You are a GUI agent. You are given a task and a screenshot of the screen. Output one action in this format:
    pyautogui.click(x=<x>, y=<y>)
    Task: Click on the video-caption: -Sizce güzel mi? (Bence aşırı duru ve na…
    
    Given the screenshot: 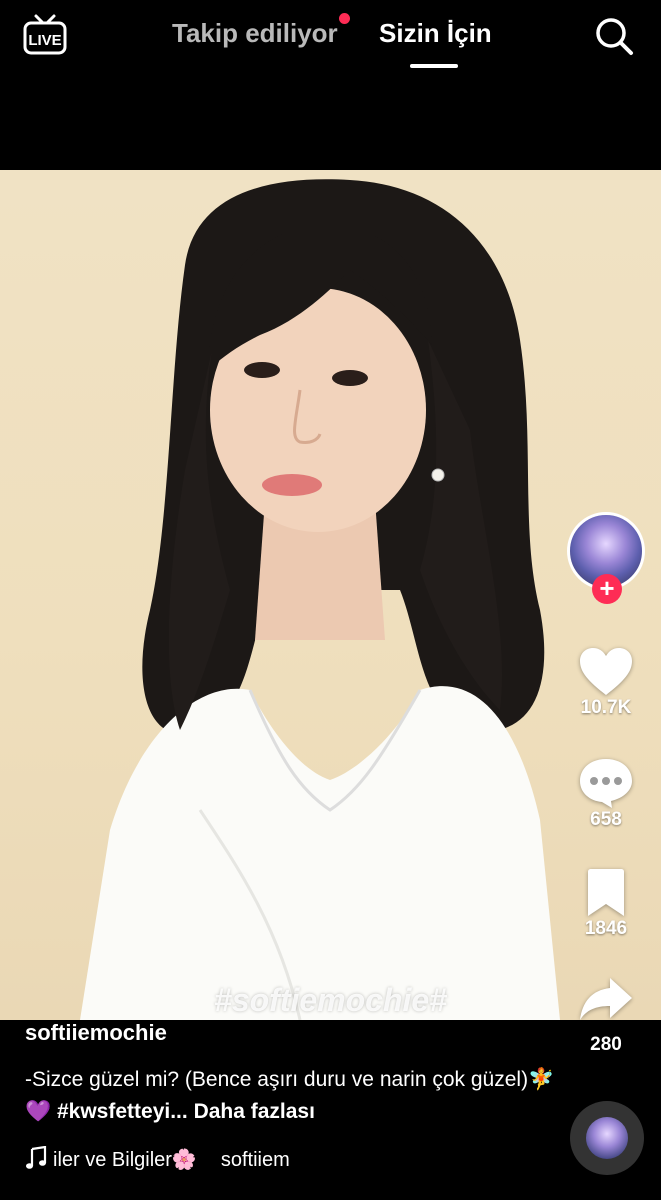 What is the action you would take?
    pyautogui.click(x=290, y=1096)
    